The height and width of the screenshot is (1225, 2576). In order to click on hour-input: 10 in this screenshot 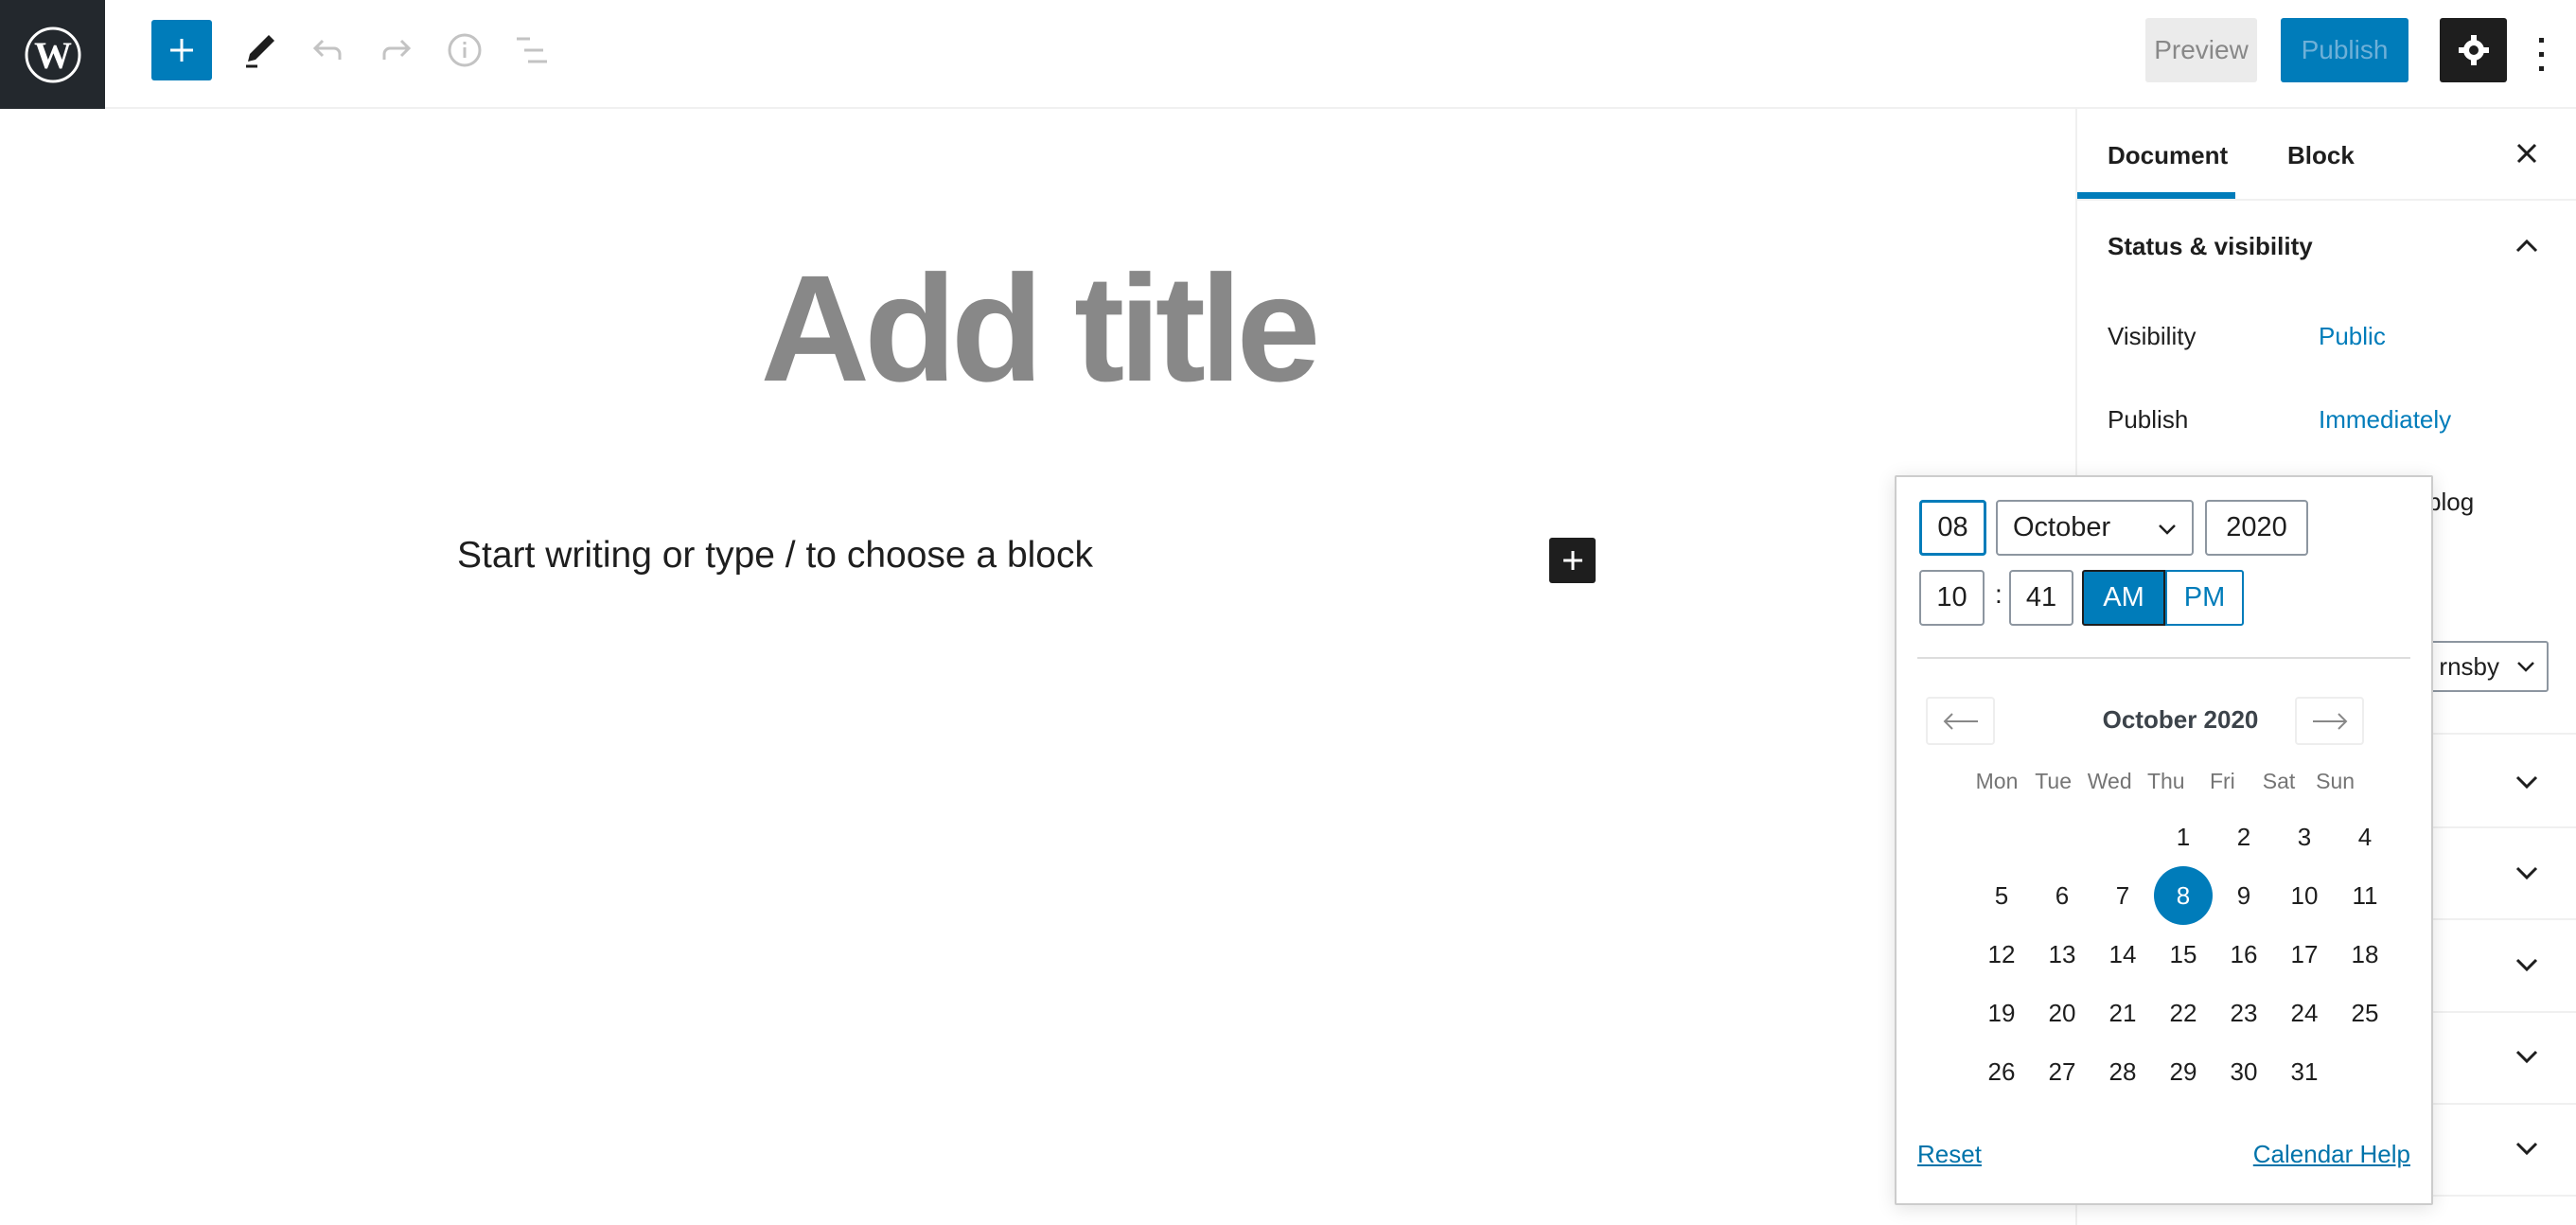, I will do `click(1952, 598)`.